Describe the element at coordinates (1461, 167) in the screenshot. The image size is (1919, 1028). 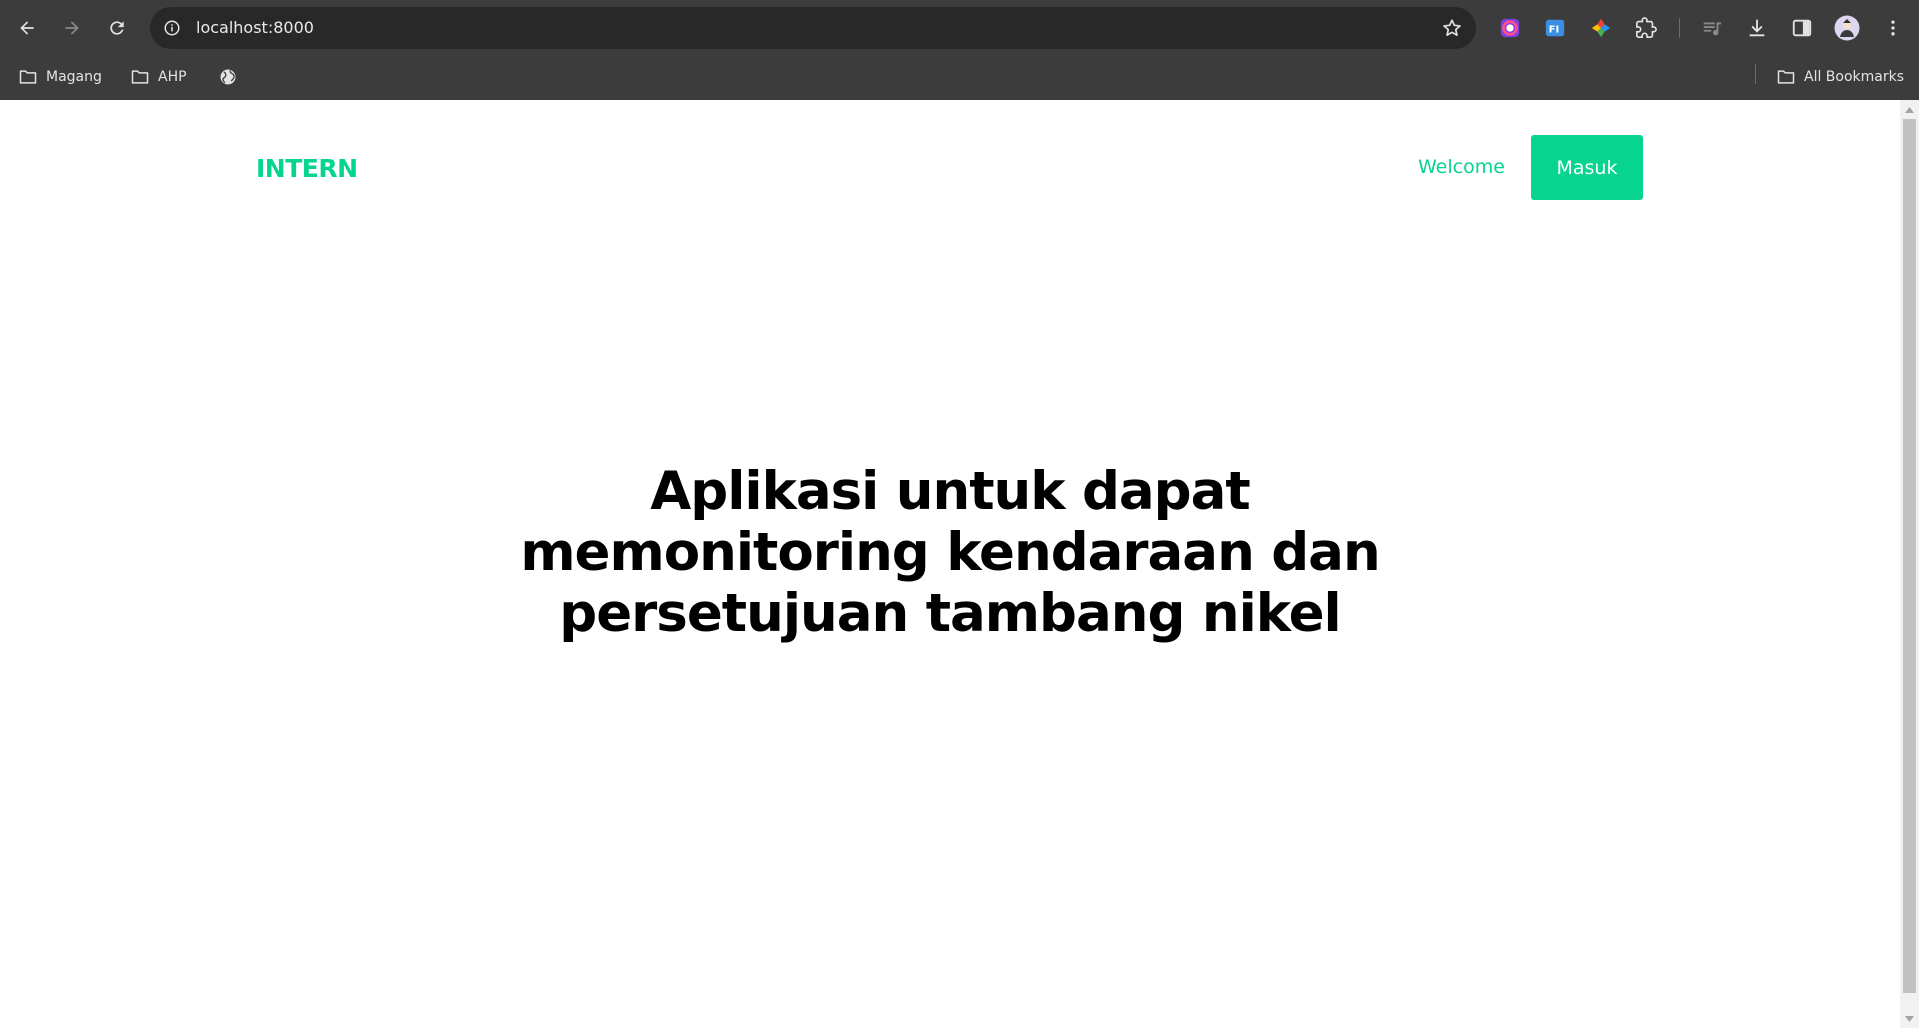
I see `nav-welcome-link: Welcome` at that location.